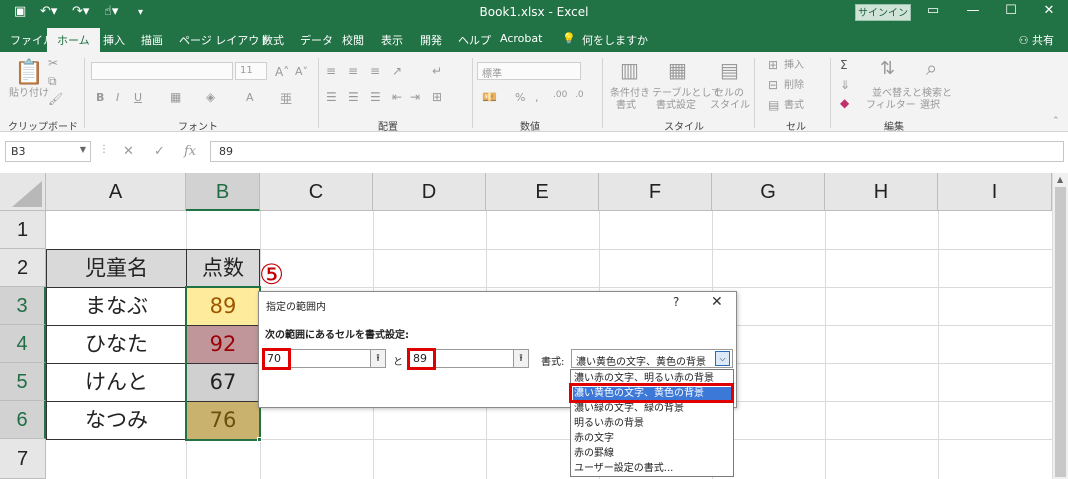  I want to click on collapse-ribbon-icon: ⌃, so click(1056, 121).